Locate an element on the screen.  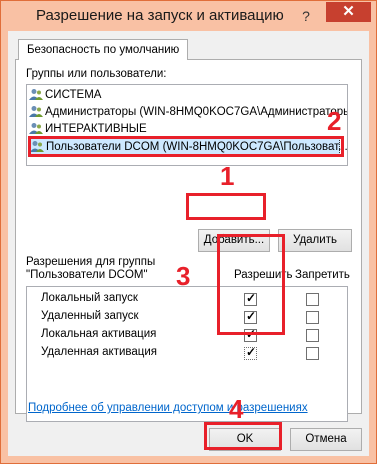
close-icon: ✕ is located at coordinates (348, 11).